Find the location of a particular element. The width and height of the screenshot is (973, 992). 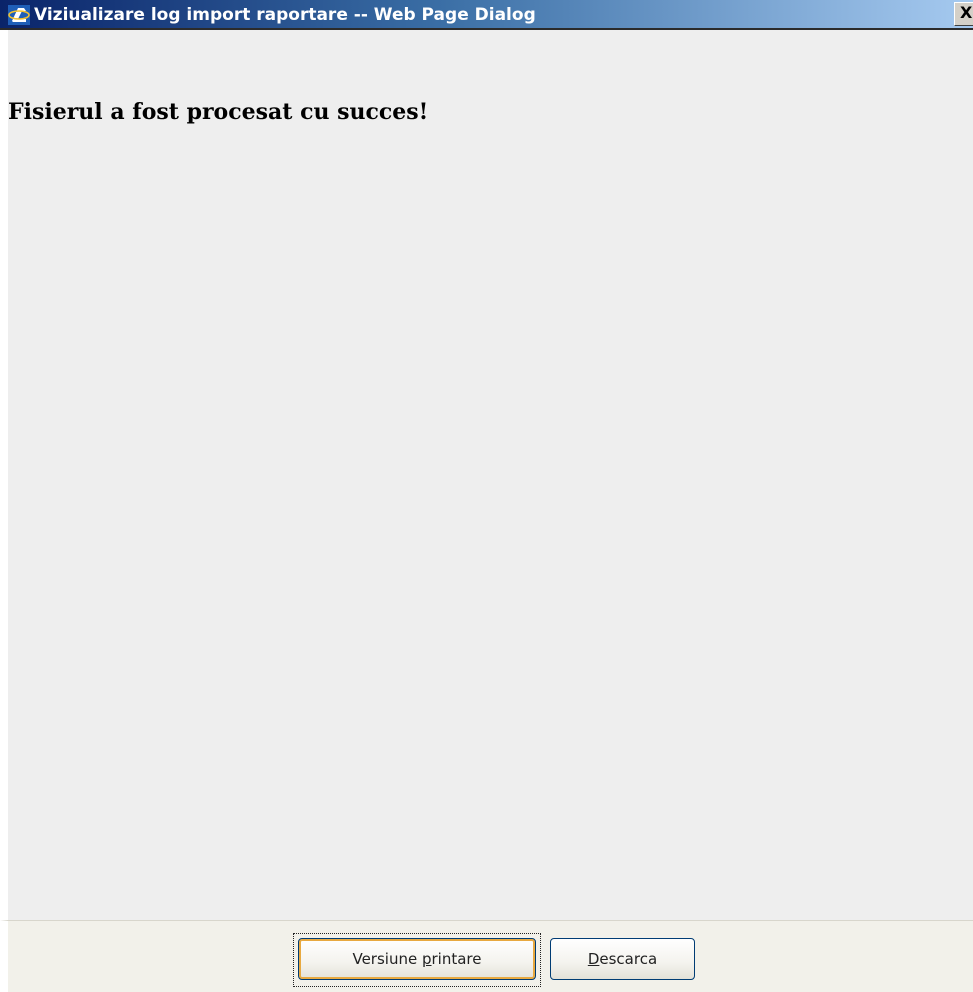

print-version-button-accelerator: p is located at coordinates (426, 959).